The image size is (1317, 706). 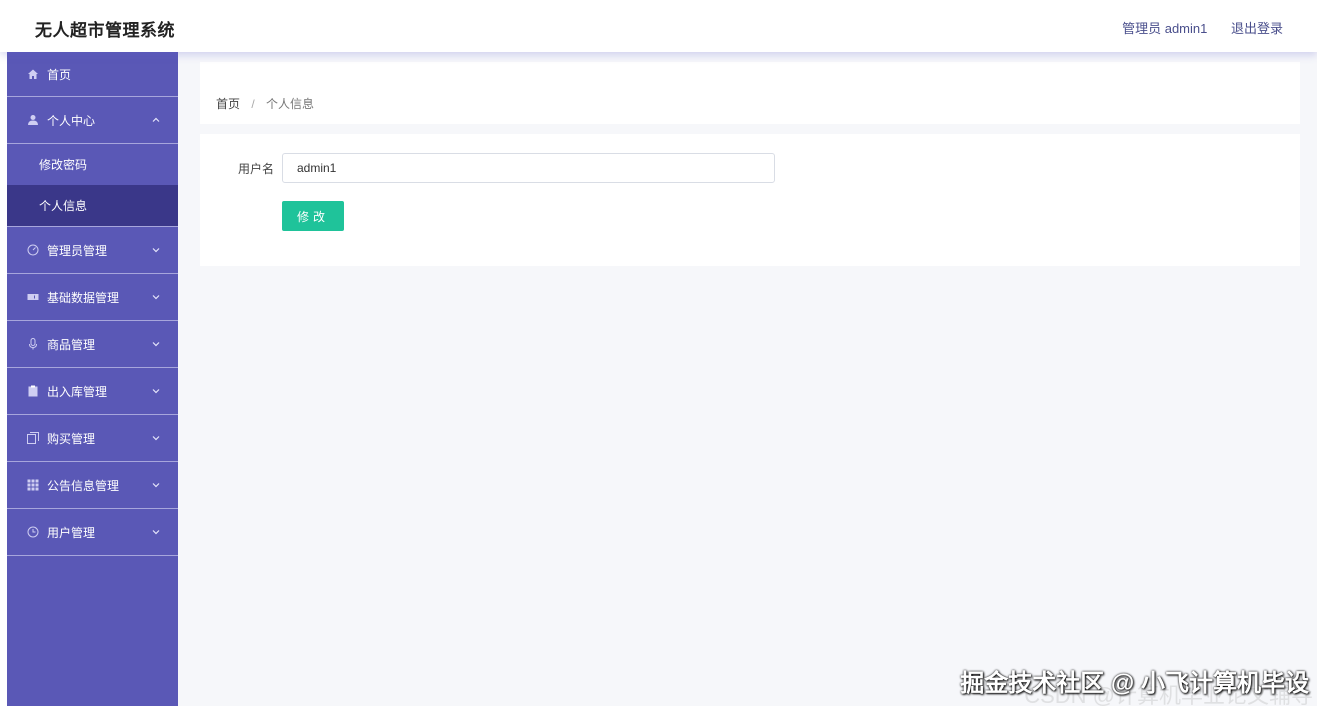 What do you see at coordinates (156, 120) in the screenshot?
I see `chevron-up-icon` at bounding box center [156, 120].